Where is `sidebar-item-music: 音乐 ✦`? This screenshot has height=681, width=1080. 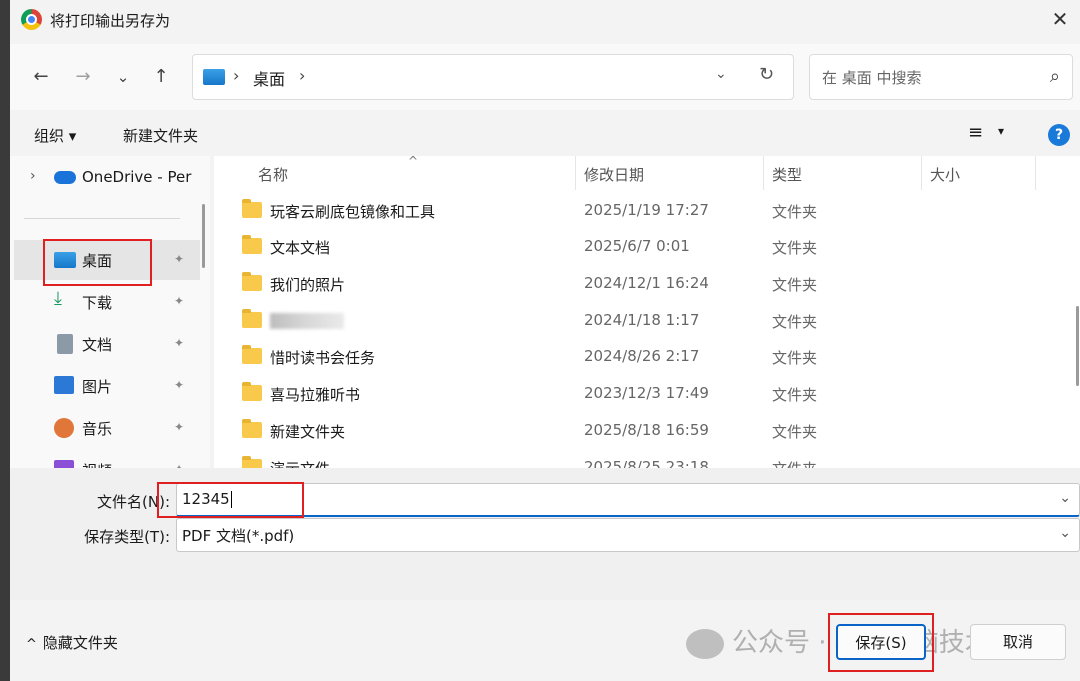 sidebar-item-music: 音乐 ✦ is located at coordinates (107, 428).